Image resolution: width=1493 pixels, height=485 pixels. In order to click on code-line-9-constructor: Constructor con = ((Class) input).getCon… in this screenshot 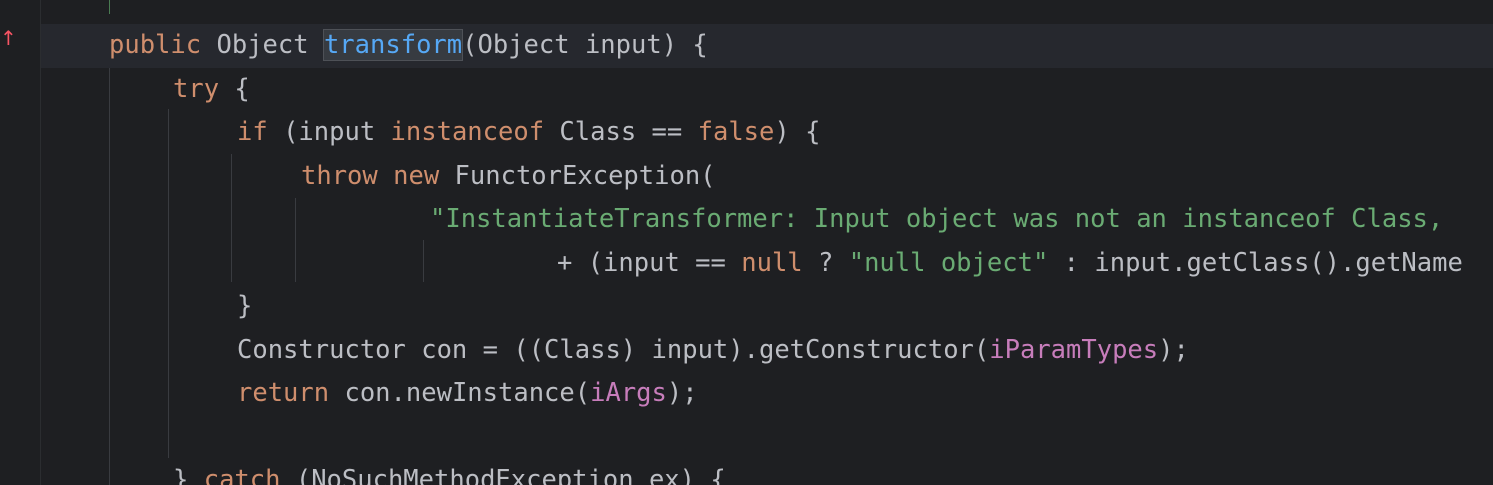, I will do `click(767, 351)`.